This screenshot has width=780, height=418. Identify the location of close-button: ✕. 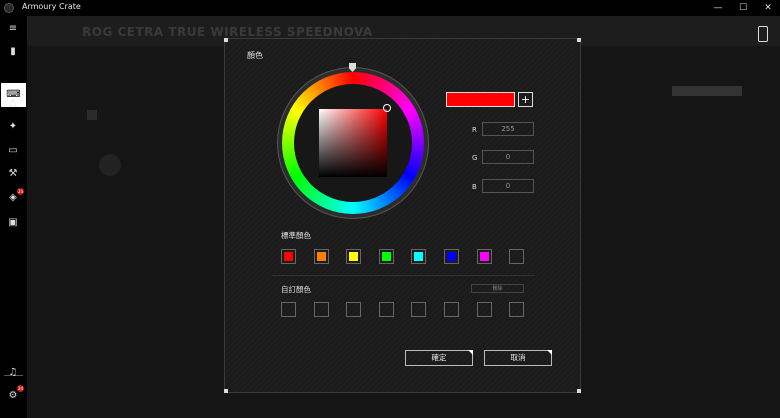
(768, 8).